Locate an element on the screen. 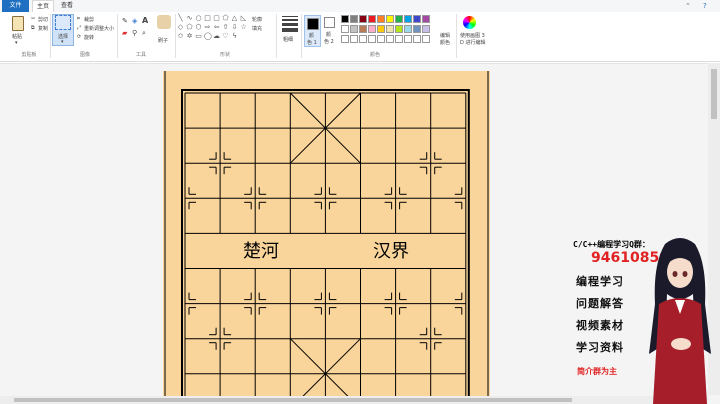 This screenshot has height=404, width=720. edit-with-paint3d-label-2: D 进行编辑 is located at coordinates (473, 43).